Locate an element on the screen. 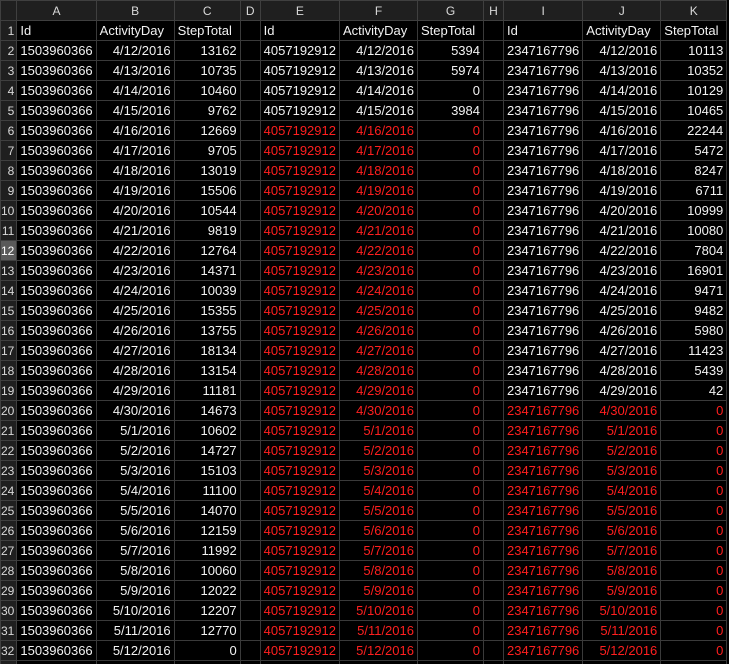  activity-day-cell: 4/29/2016 is located at coordinates (622, 390).